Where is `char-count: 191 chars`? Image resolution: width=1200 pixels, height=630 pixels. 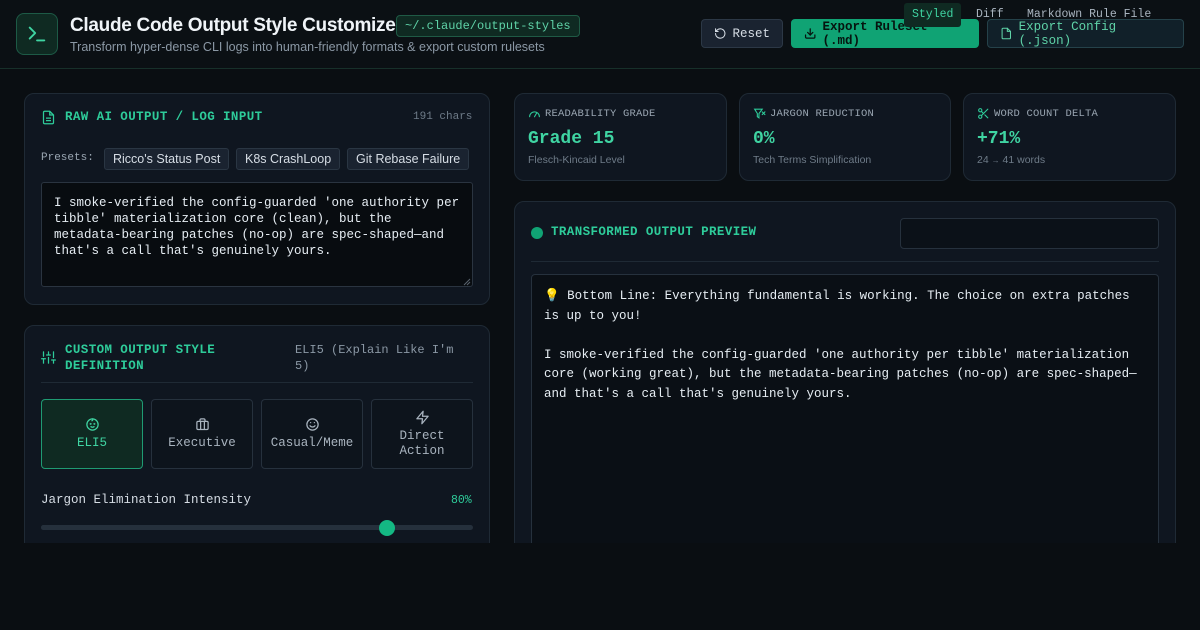 char-count: 191 chars is located at coordinates (443, 117).